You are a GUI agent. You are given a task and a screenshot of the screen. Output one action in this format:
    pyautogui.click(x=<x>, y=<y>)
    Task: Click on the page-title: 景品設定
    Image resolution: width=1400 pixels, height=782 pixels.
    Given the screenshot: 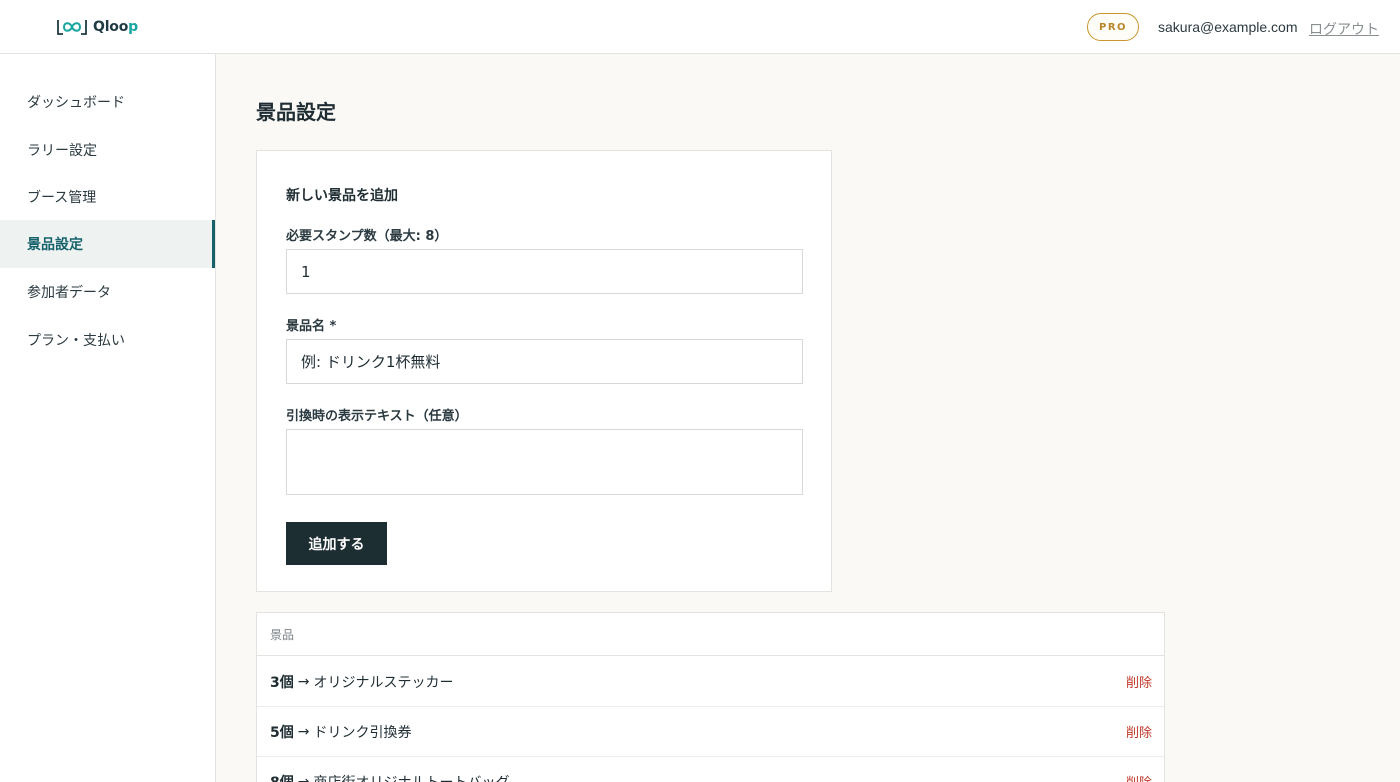 What is the action you would take?
    pyautogui.click(x=296, y=112)
    